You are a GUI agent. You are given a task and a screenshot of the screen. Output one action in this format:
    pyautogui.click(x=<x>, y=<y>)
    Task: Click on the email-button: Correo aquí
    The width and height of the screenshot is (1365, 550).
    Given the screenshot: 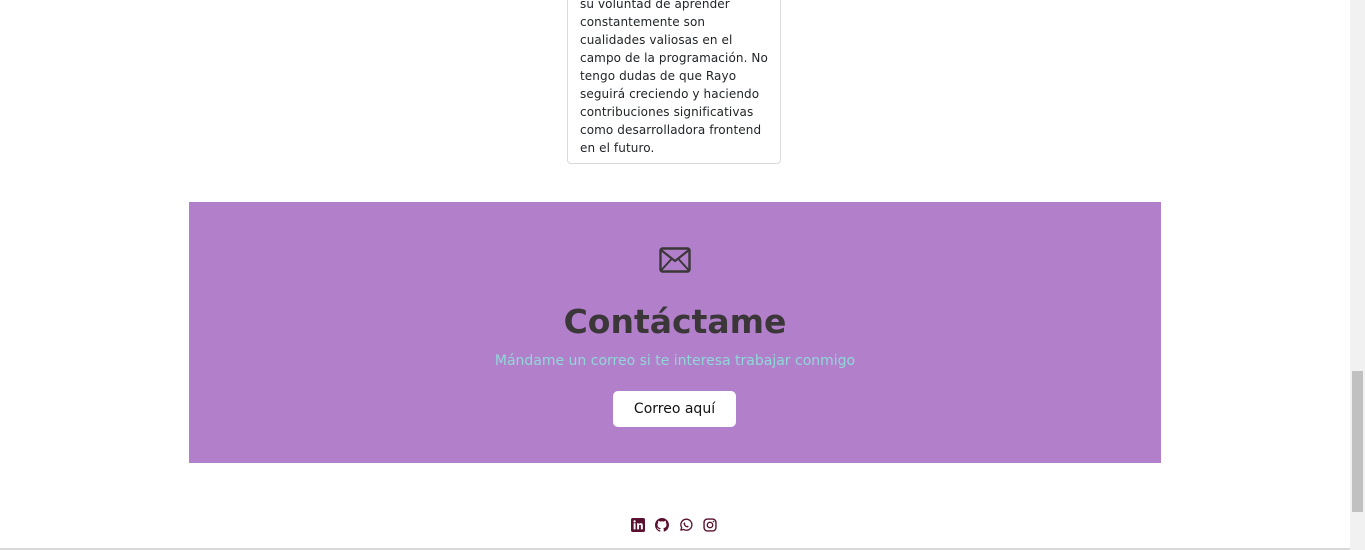 What is the action you would take?
    pyautogui.click(x=674, y=409)
    